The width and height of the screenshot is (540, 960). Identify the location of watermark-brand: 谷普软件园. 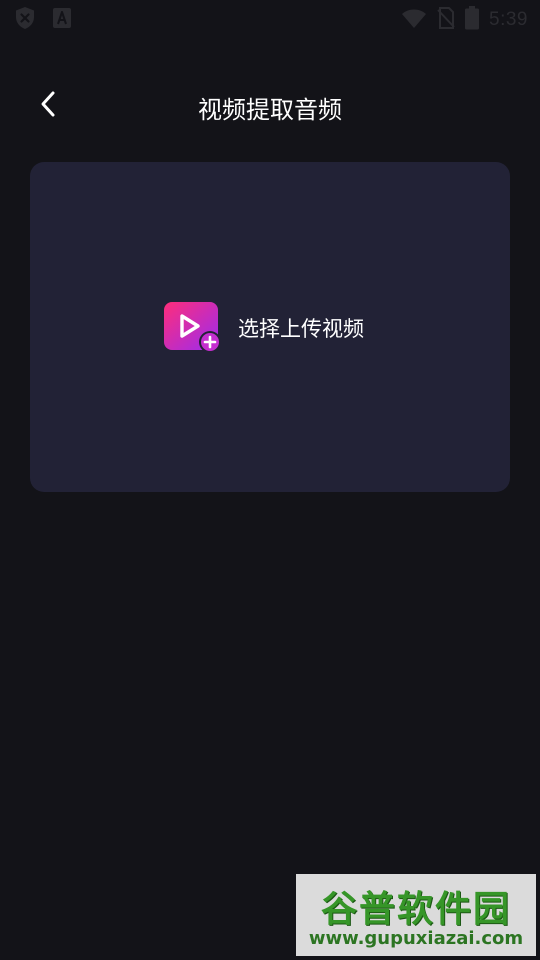
(415, 909).